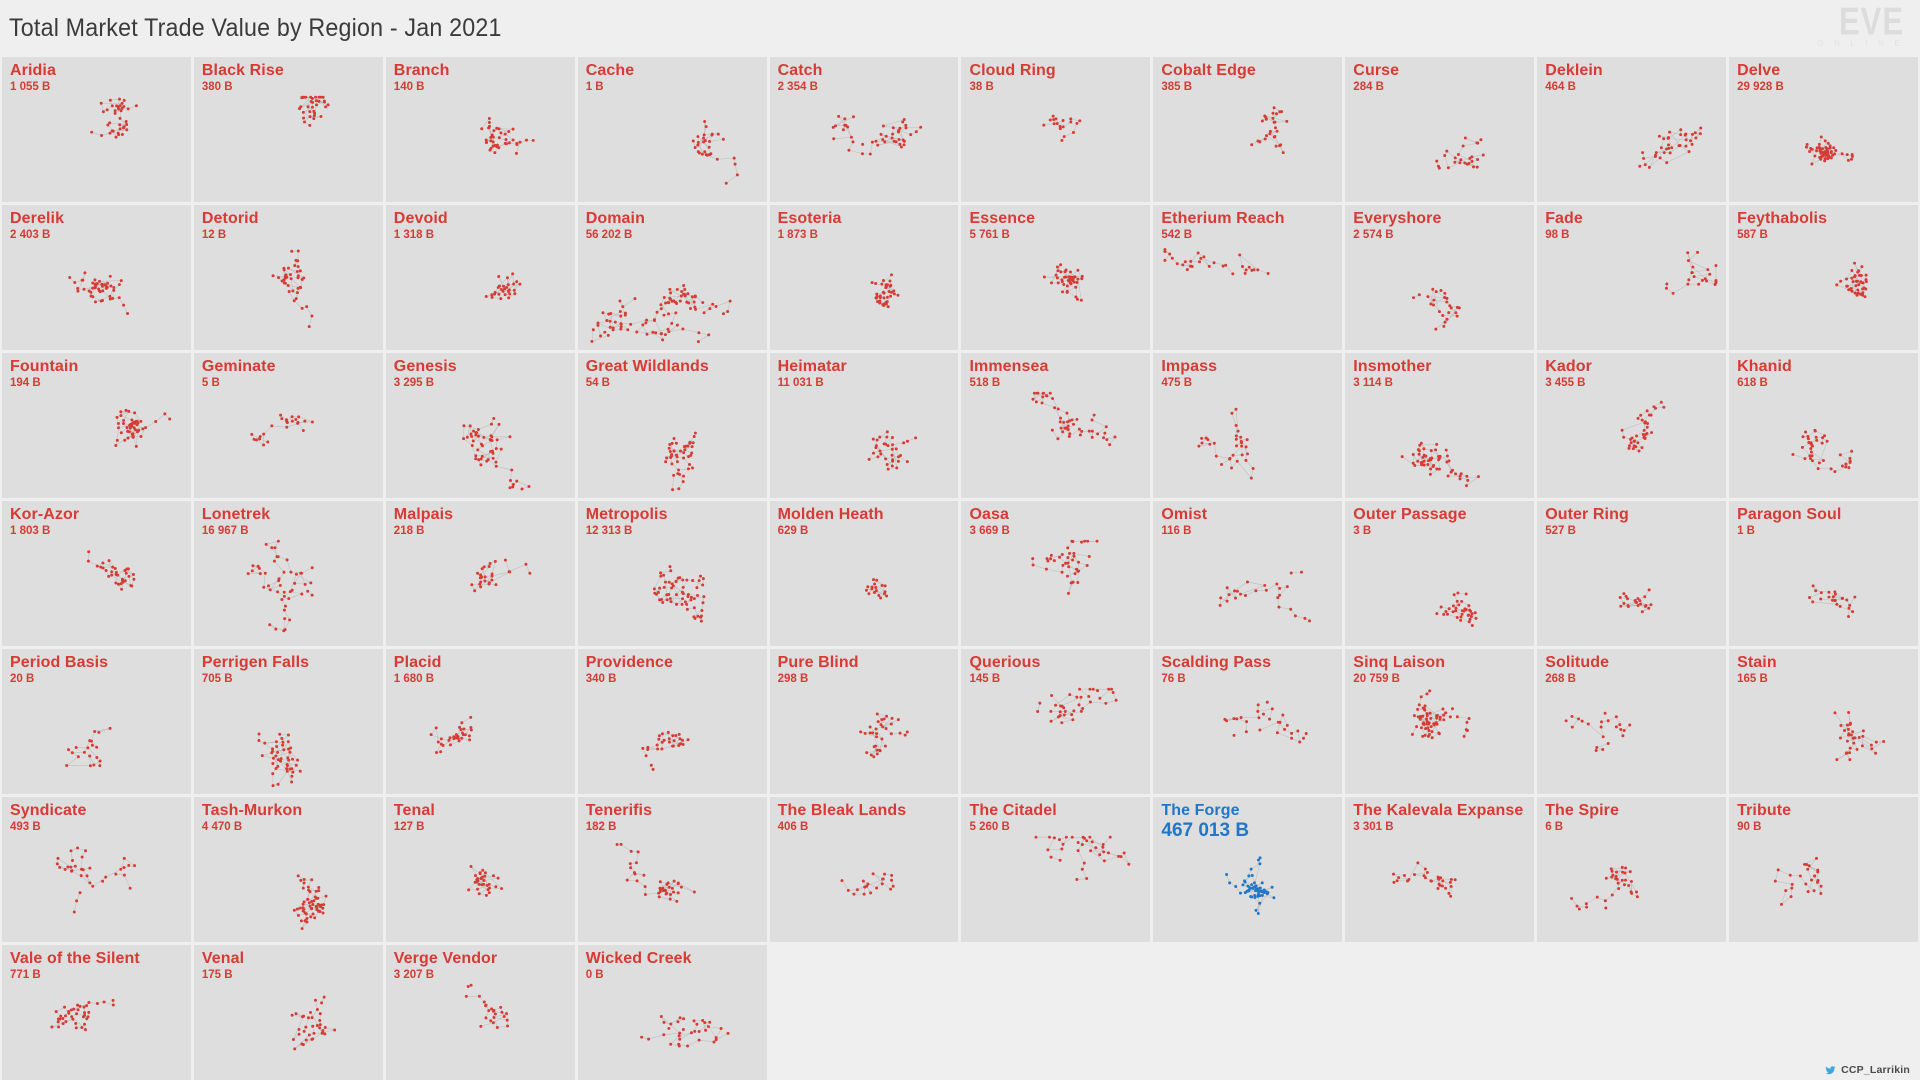 The height and width of the screenshot is (1080, 1920). Describe the element at coordinates (1248, 129) in the screenshot. I see `region-cell: Cobalt Edge 385 B` at that location.